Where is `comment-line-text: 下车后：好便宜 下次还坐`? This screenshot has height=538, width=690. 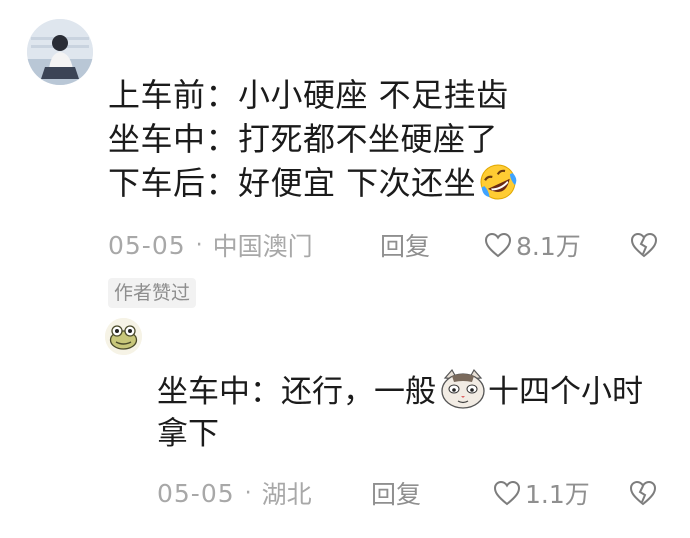
comment-line-text: 下车后：好便宜 下次还坐 is located at coordinates (292, 183).